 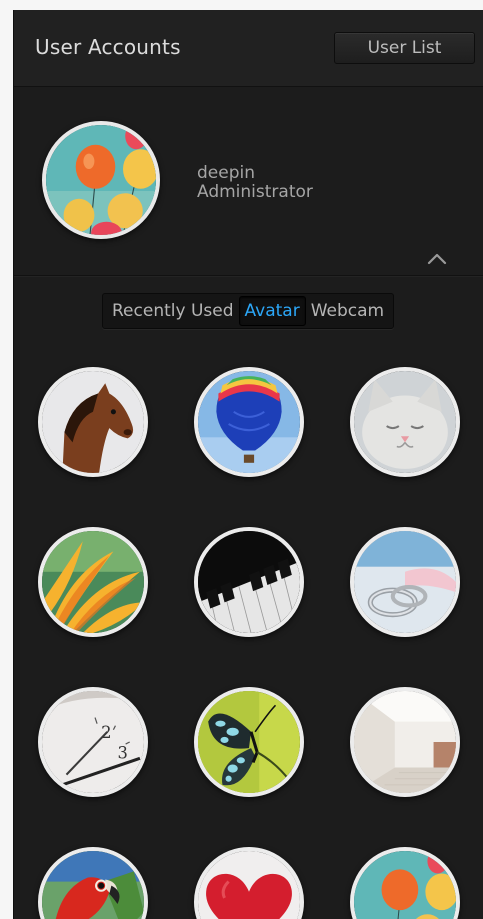 What do you see at coordinates (122, 752) in the screenshot?
I see `svg-text: 3` at bounding box center [122, 752].